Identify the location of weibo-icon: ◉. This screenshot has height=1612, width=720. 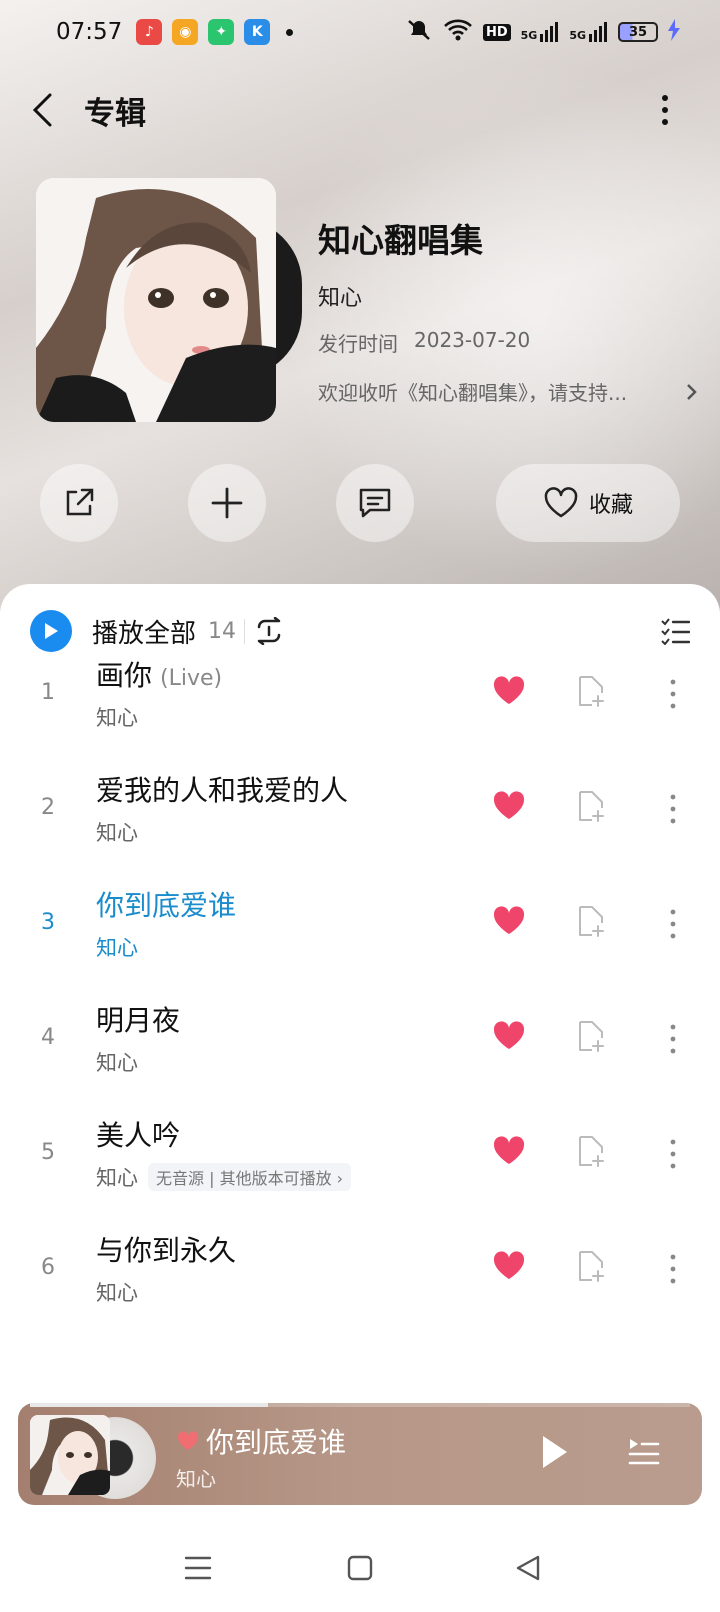
(185, 32).